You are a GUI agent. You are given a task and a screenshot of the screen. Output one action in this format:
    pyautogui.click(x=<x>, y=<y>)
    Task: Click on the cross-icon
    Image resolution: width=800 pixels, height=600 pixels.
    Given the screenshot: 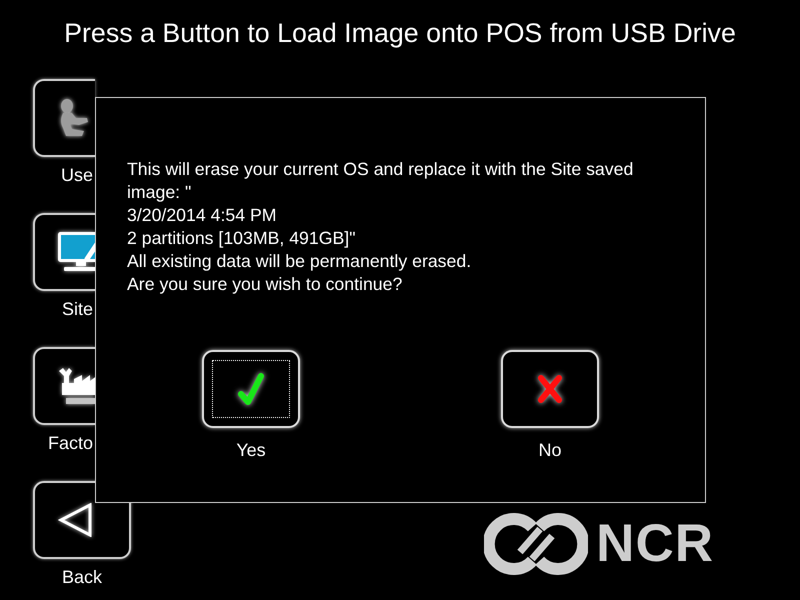 What is the action you would take?
    pyautogui.click(x=550, y=389)
    